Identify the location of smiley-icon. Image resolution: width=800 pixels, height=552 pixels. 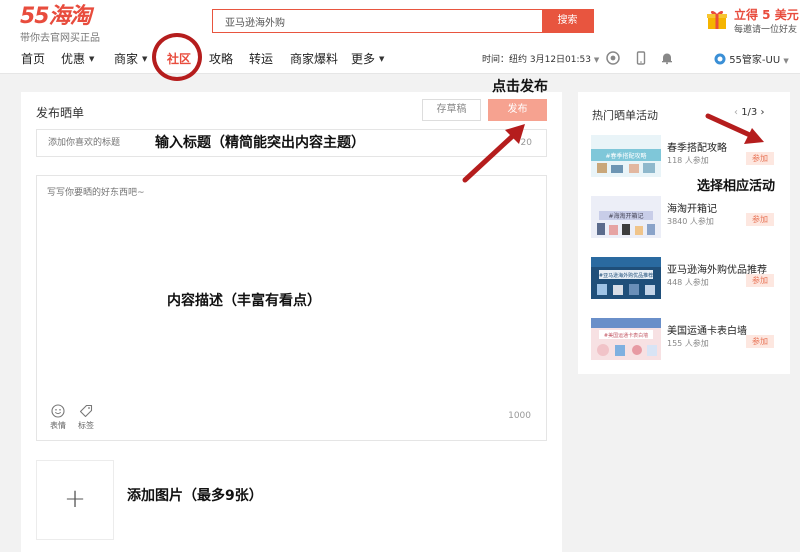
(58, 411).